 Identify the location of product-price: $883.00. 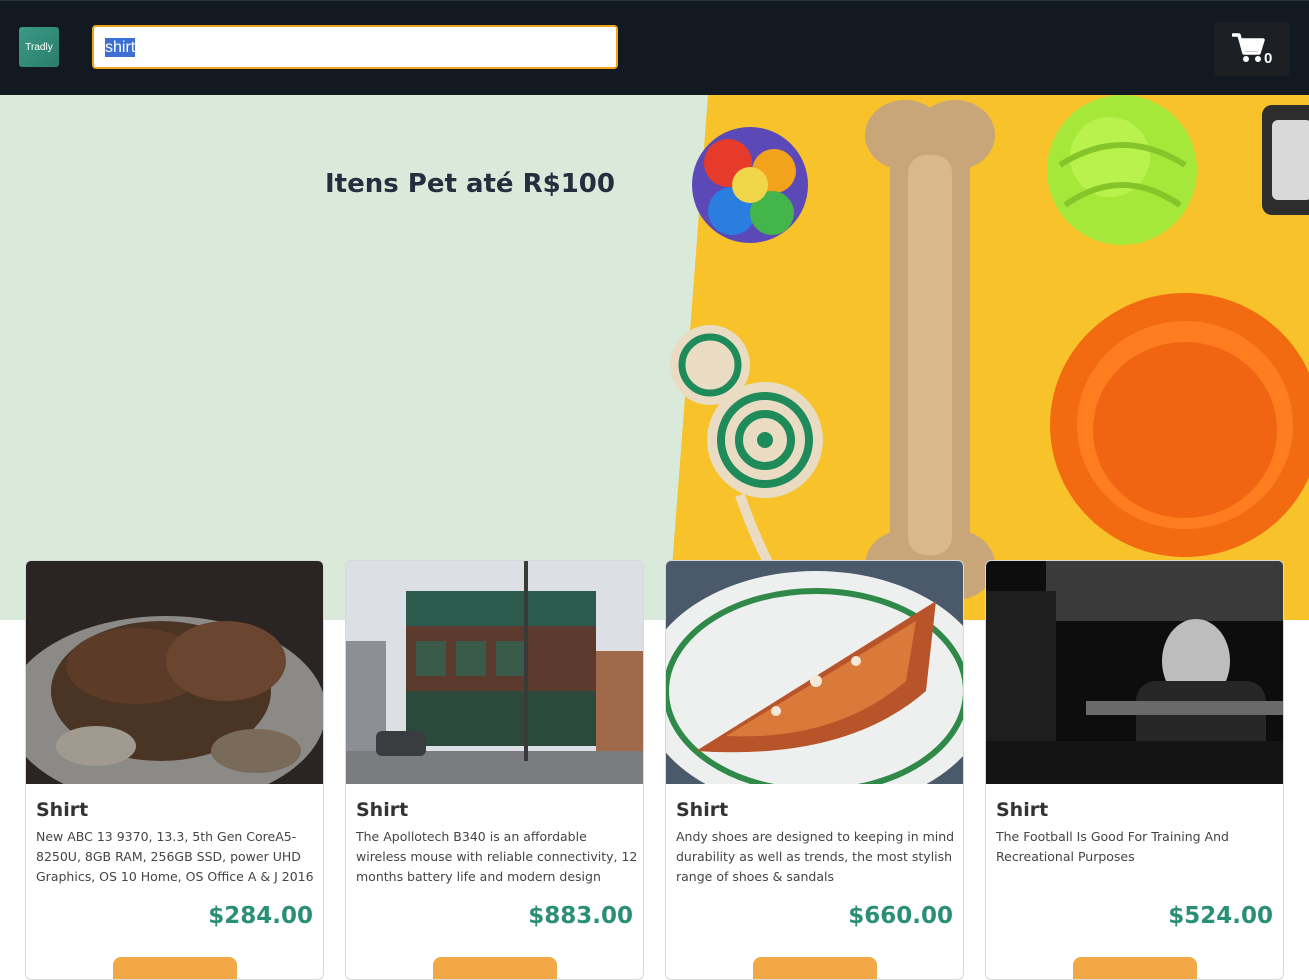
(580, 916).